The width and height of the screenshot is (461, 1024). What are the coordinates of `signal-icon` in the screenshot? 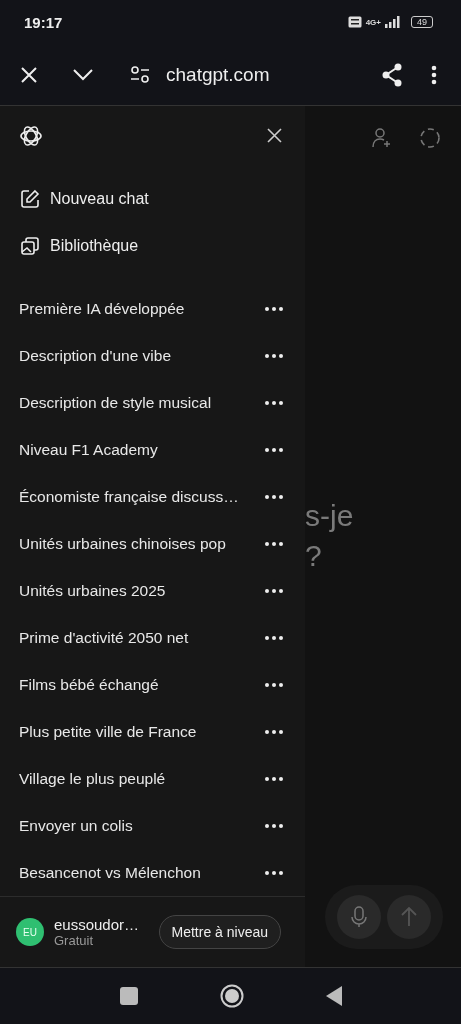 It's located at (393, 22).